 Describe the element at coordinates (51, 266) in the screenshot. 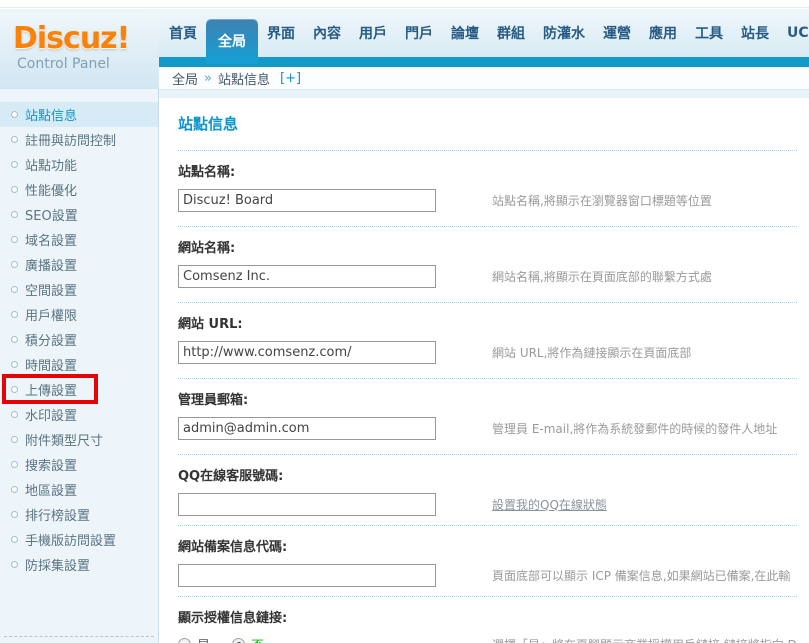

I see `sidebar-item-label: 廣播設置` at that location.